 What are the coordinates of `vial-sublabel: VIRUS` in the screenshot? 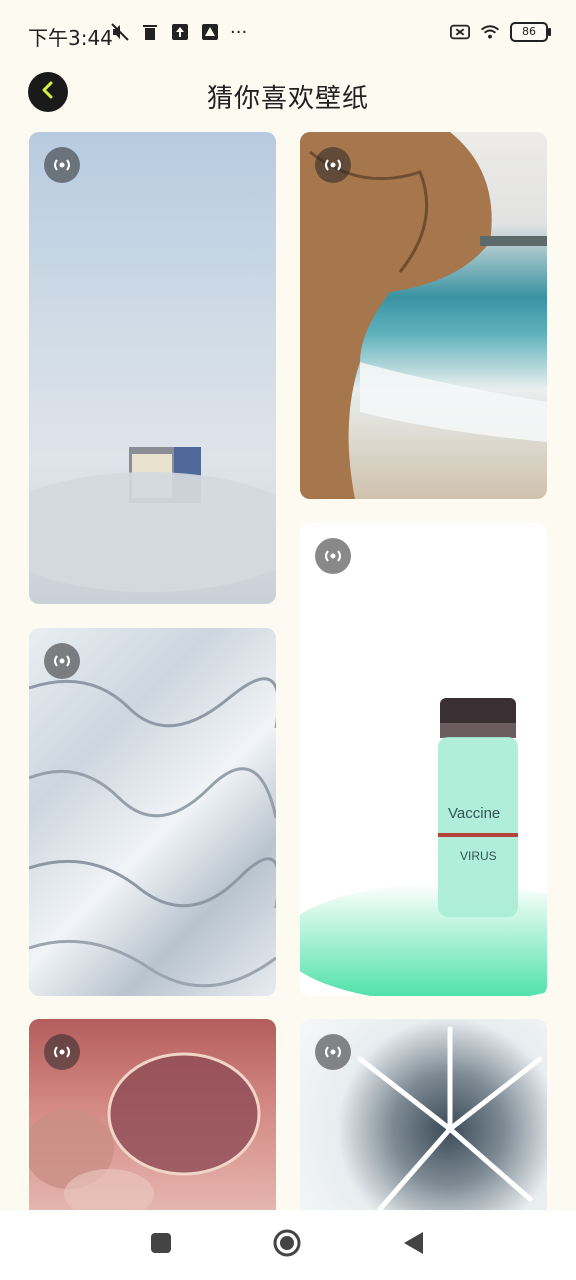 It's located at (478, 856).